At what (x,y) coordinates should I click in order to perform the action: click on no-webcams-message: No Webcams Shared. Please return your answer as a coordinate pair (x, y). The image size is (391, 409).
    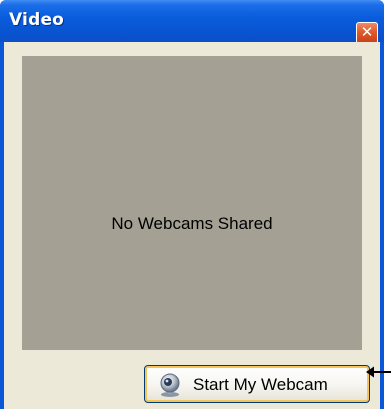
    Looking at the image, I should click on (192, 223).